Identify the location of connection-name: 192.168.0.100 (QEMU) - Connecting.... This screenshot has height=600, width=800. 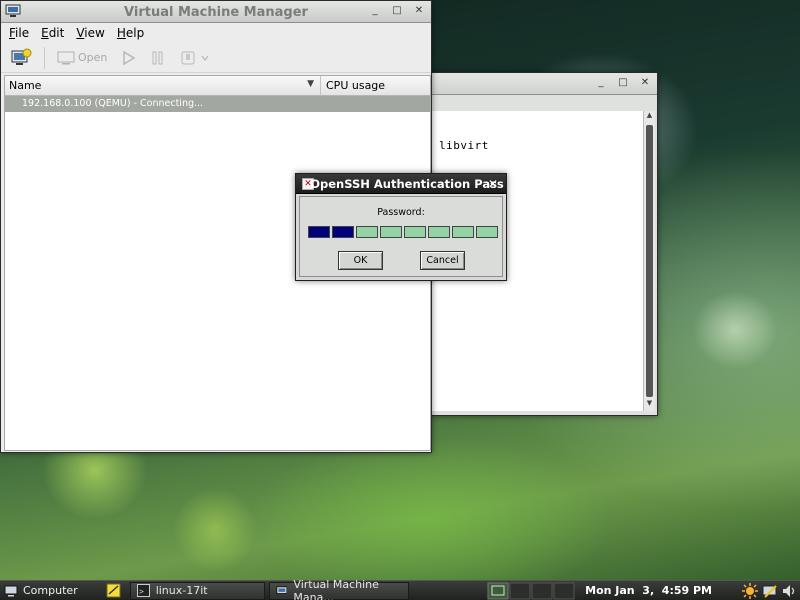
(113, 103).